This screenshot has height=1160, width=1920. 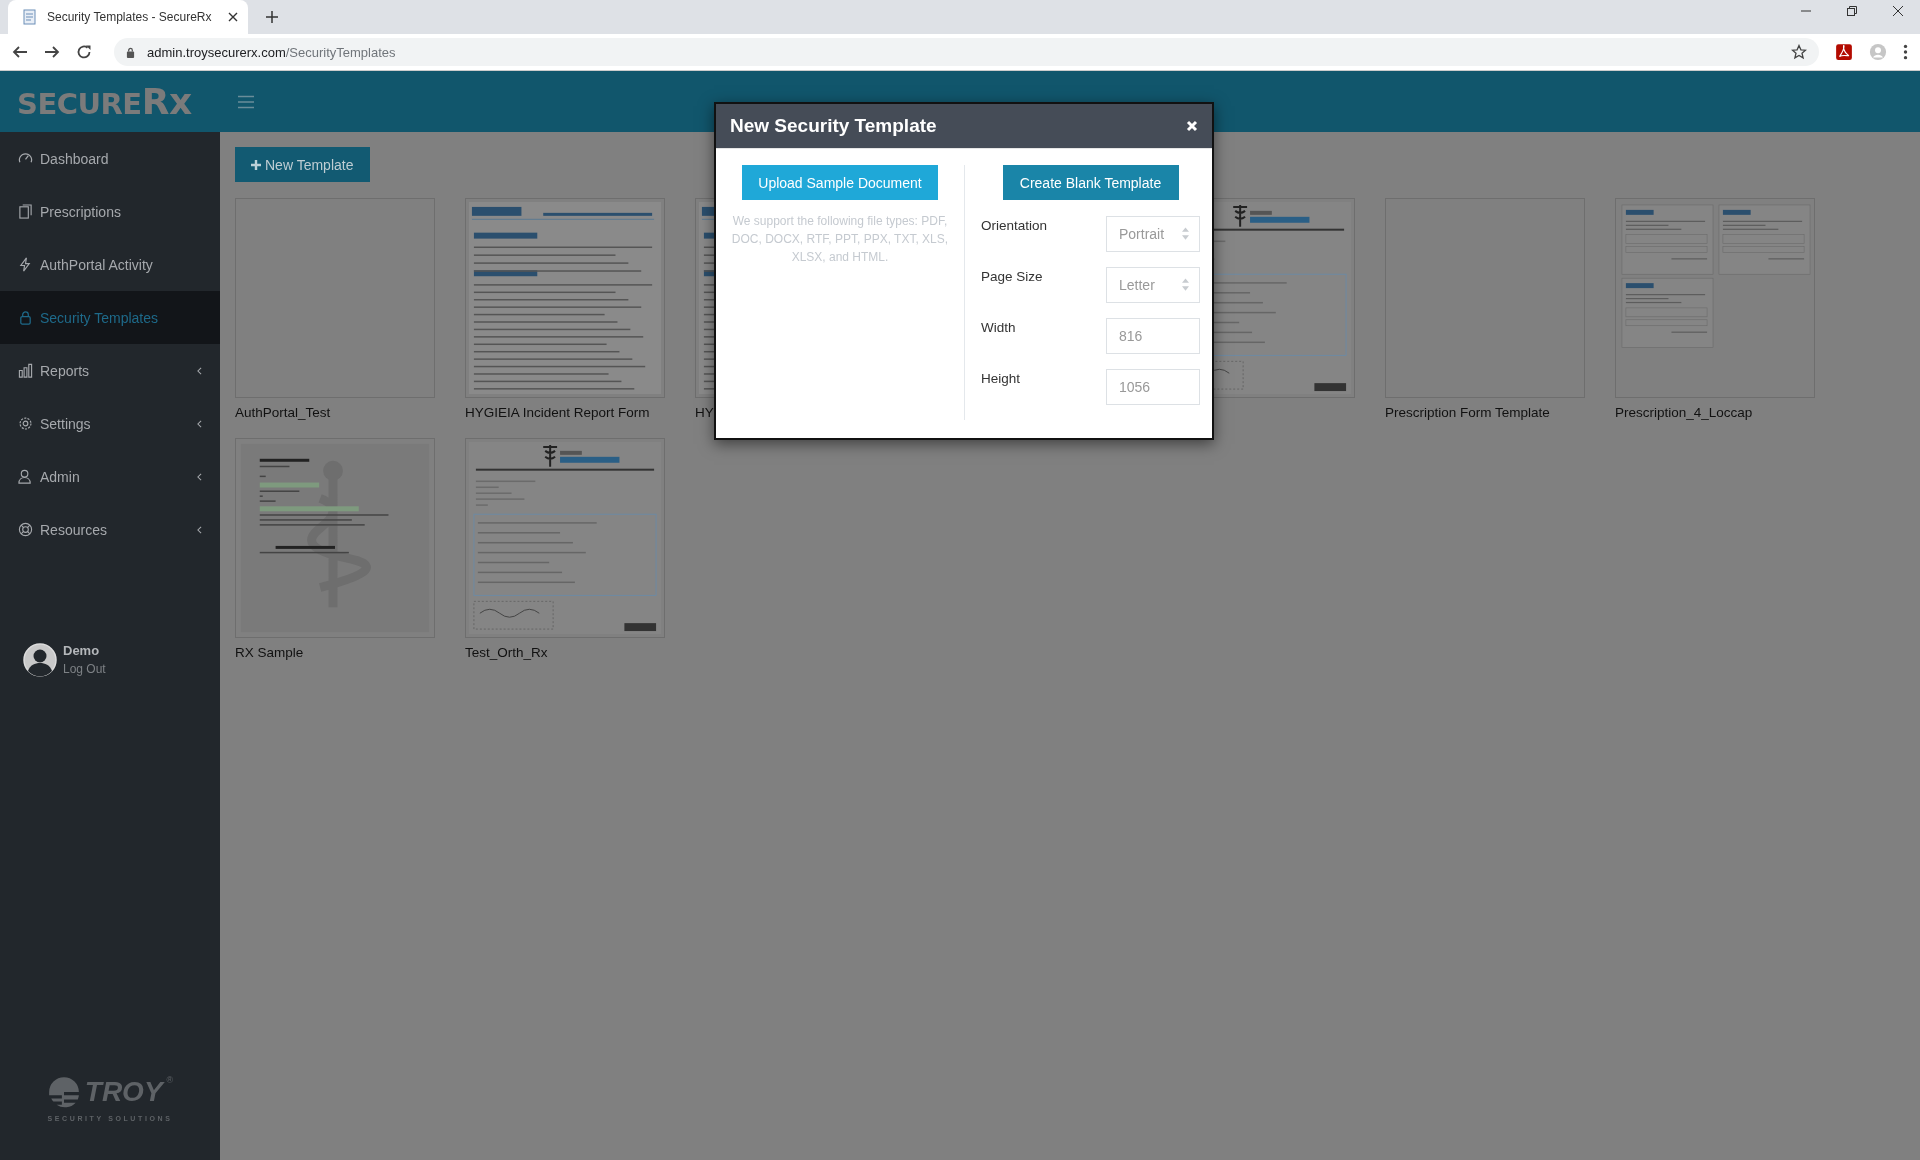 What do you see at coordinates (1001, 378) in the screenshot?
I see `field-label: Height` at bounding box center [1001, 378].